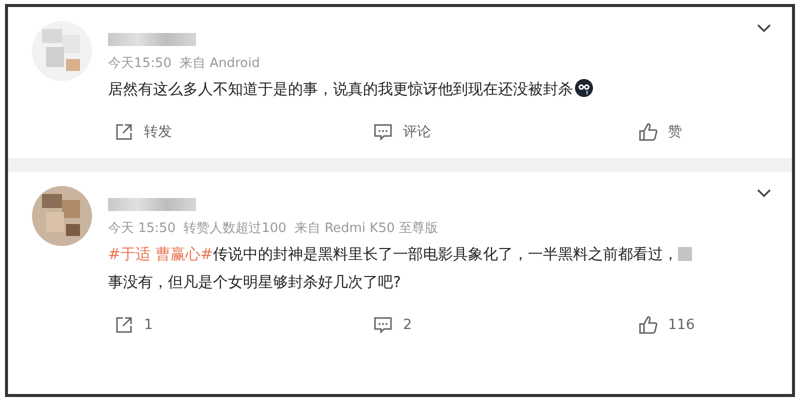 The height and width of the screenshot is (401, 800). What do you see at coordinates (255, 282) in the screenshot?
I see `comment-text: 事没有，但凡是个女明星够封杀好几次了吧?` at bounding box center [255, 282].